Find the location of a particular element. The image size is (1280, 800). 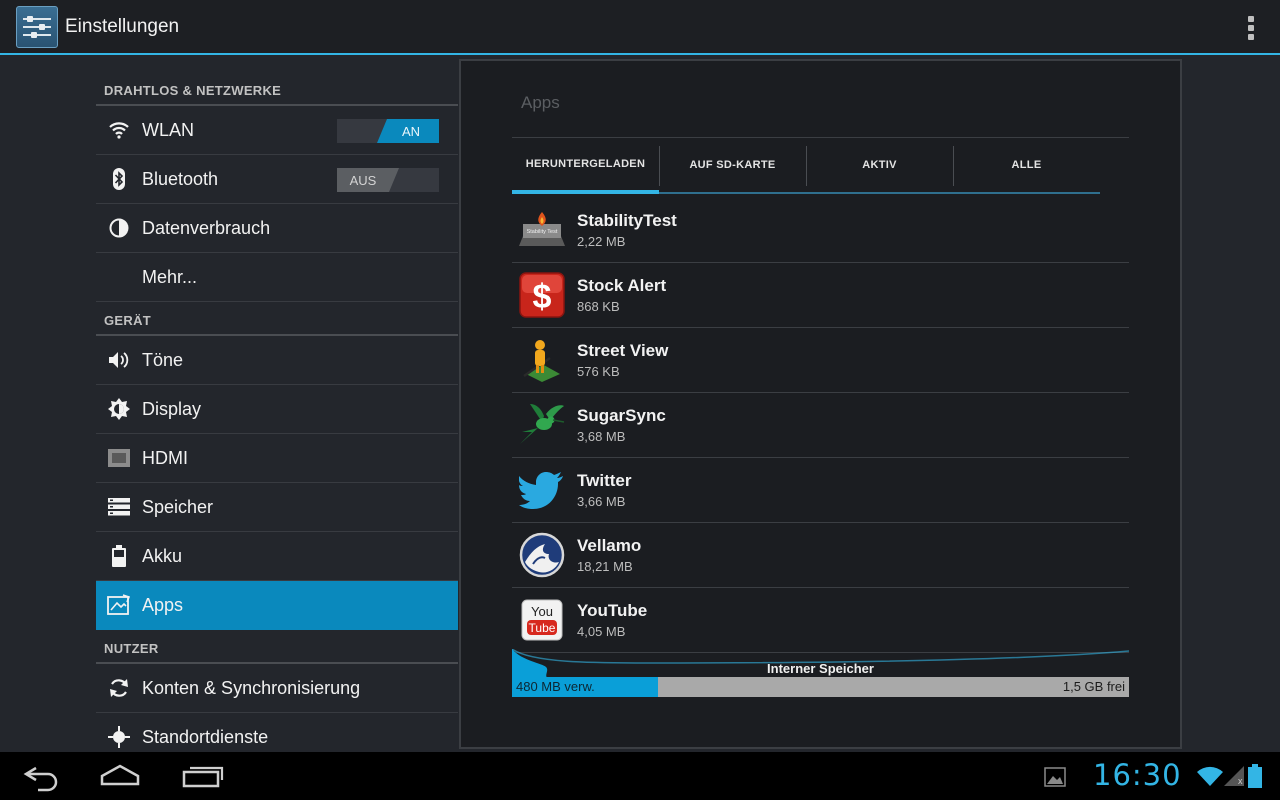

tab-downloaded: HERUNTERGELADEN is located at coordinates (585, 166).